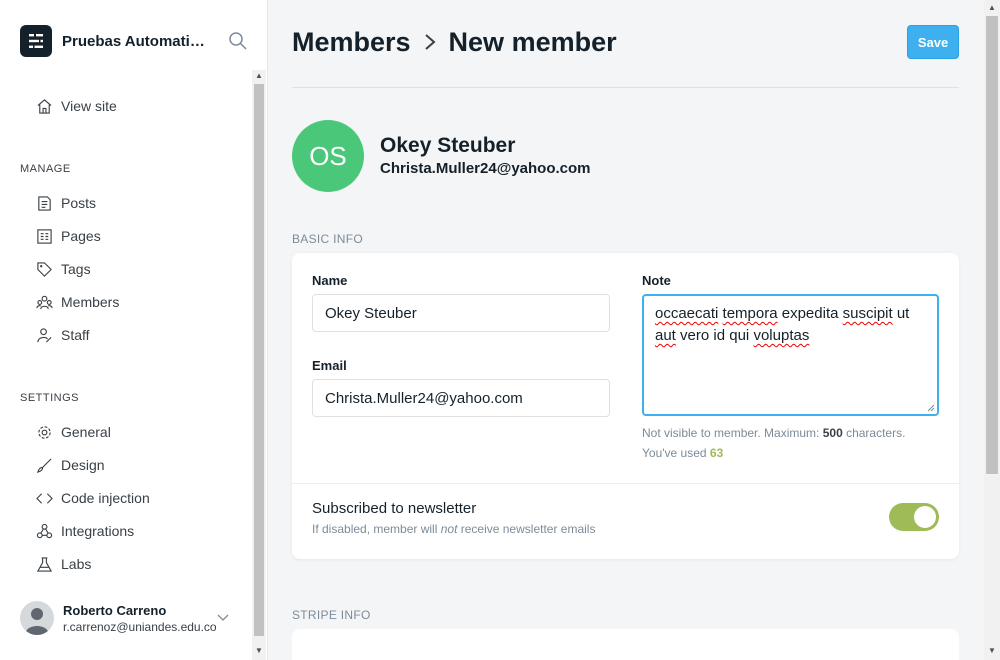 Image resolution: width=1000 pixels, height=660 pixels. I want to click on site-logo-icon, so click(36, 41).